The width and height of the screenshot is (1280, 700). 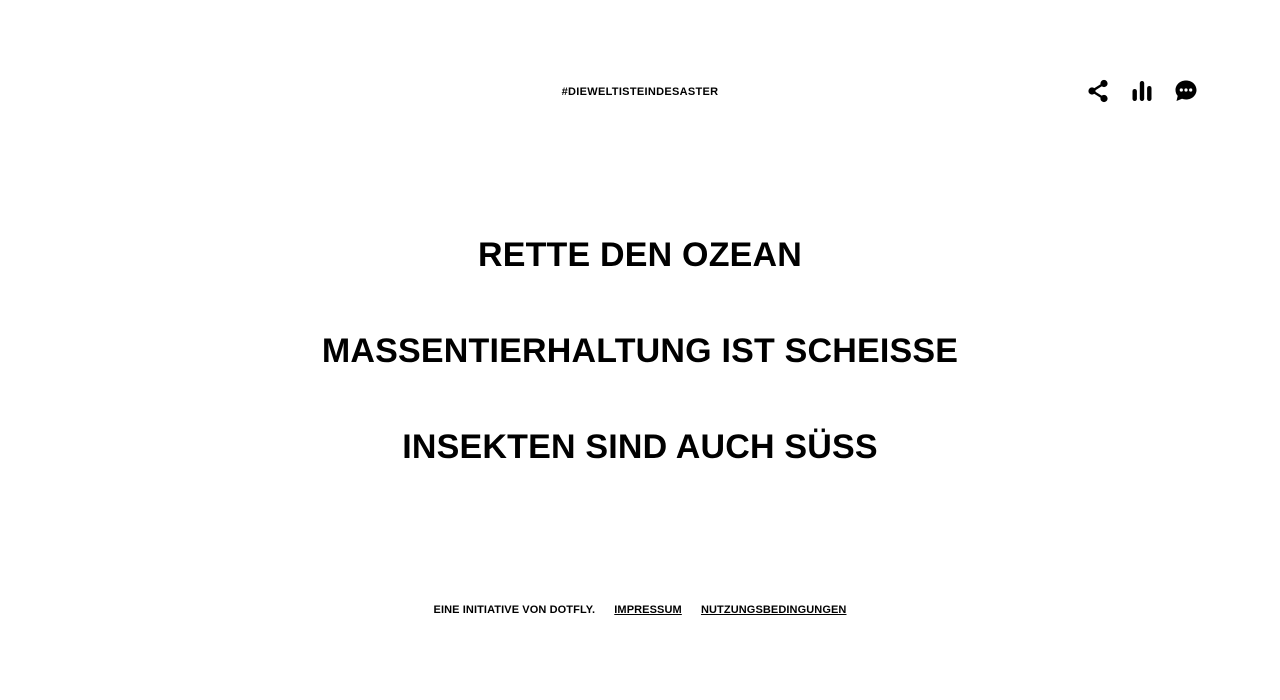 I want to click on chat-button, so click(x=1186, y=91).